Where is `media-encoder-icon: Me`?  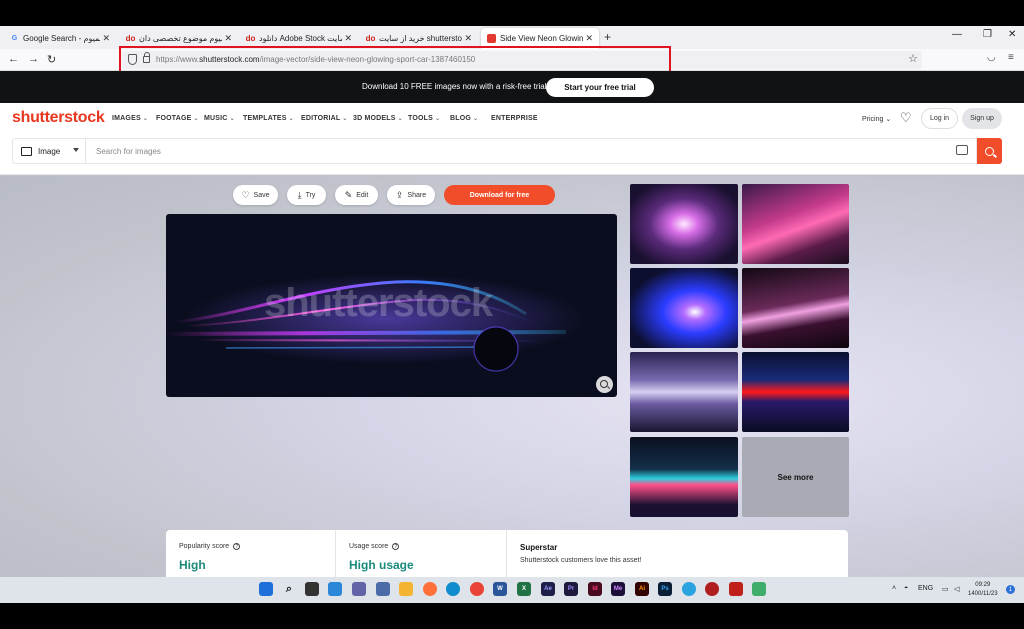 media-encoder-icon: Me is located at coordinates (618, 589).